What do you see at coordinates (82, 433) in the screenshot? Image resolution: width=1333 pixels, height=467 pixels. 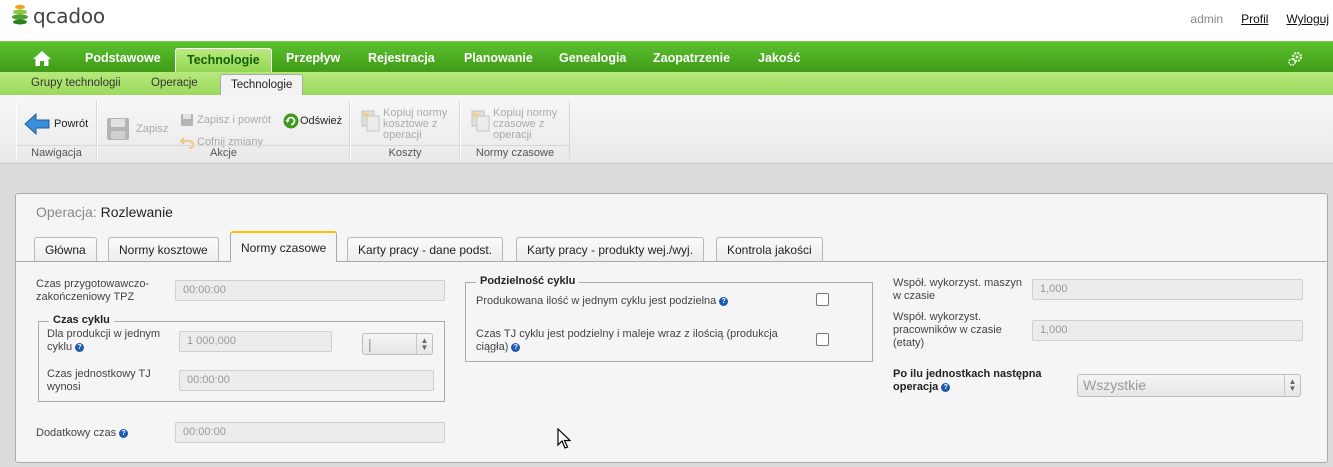 I see `additional-time-label: Dodatkowy czas?` at bounding box center [82, 433].